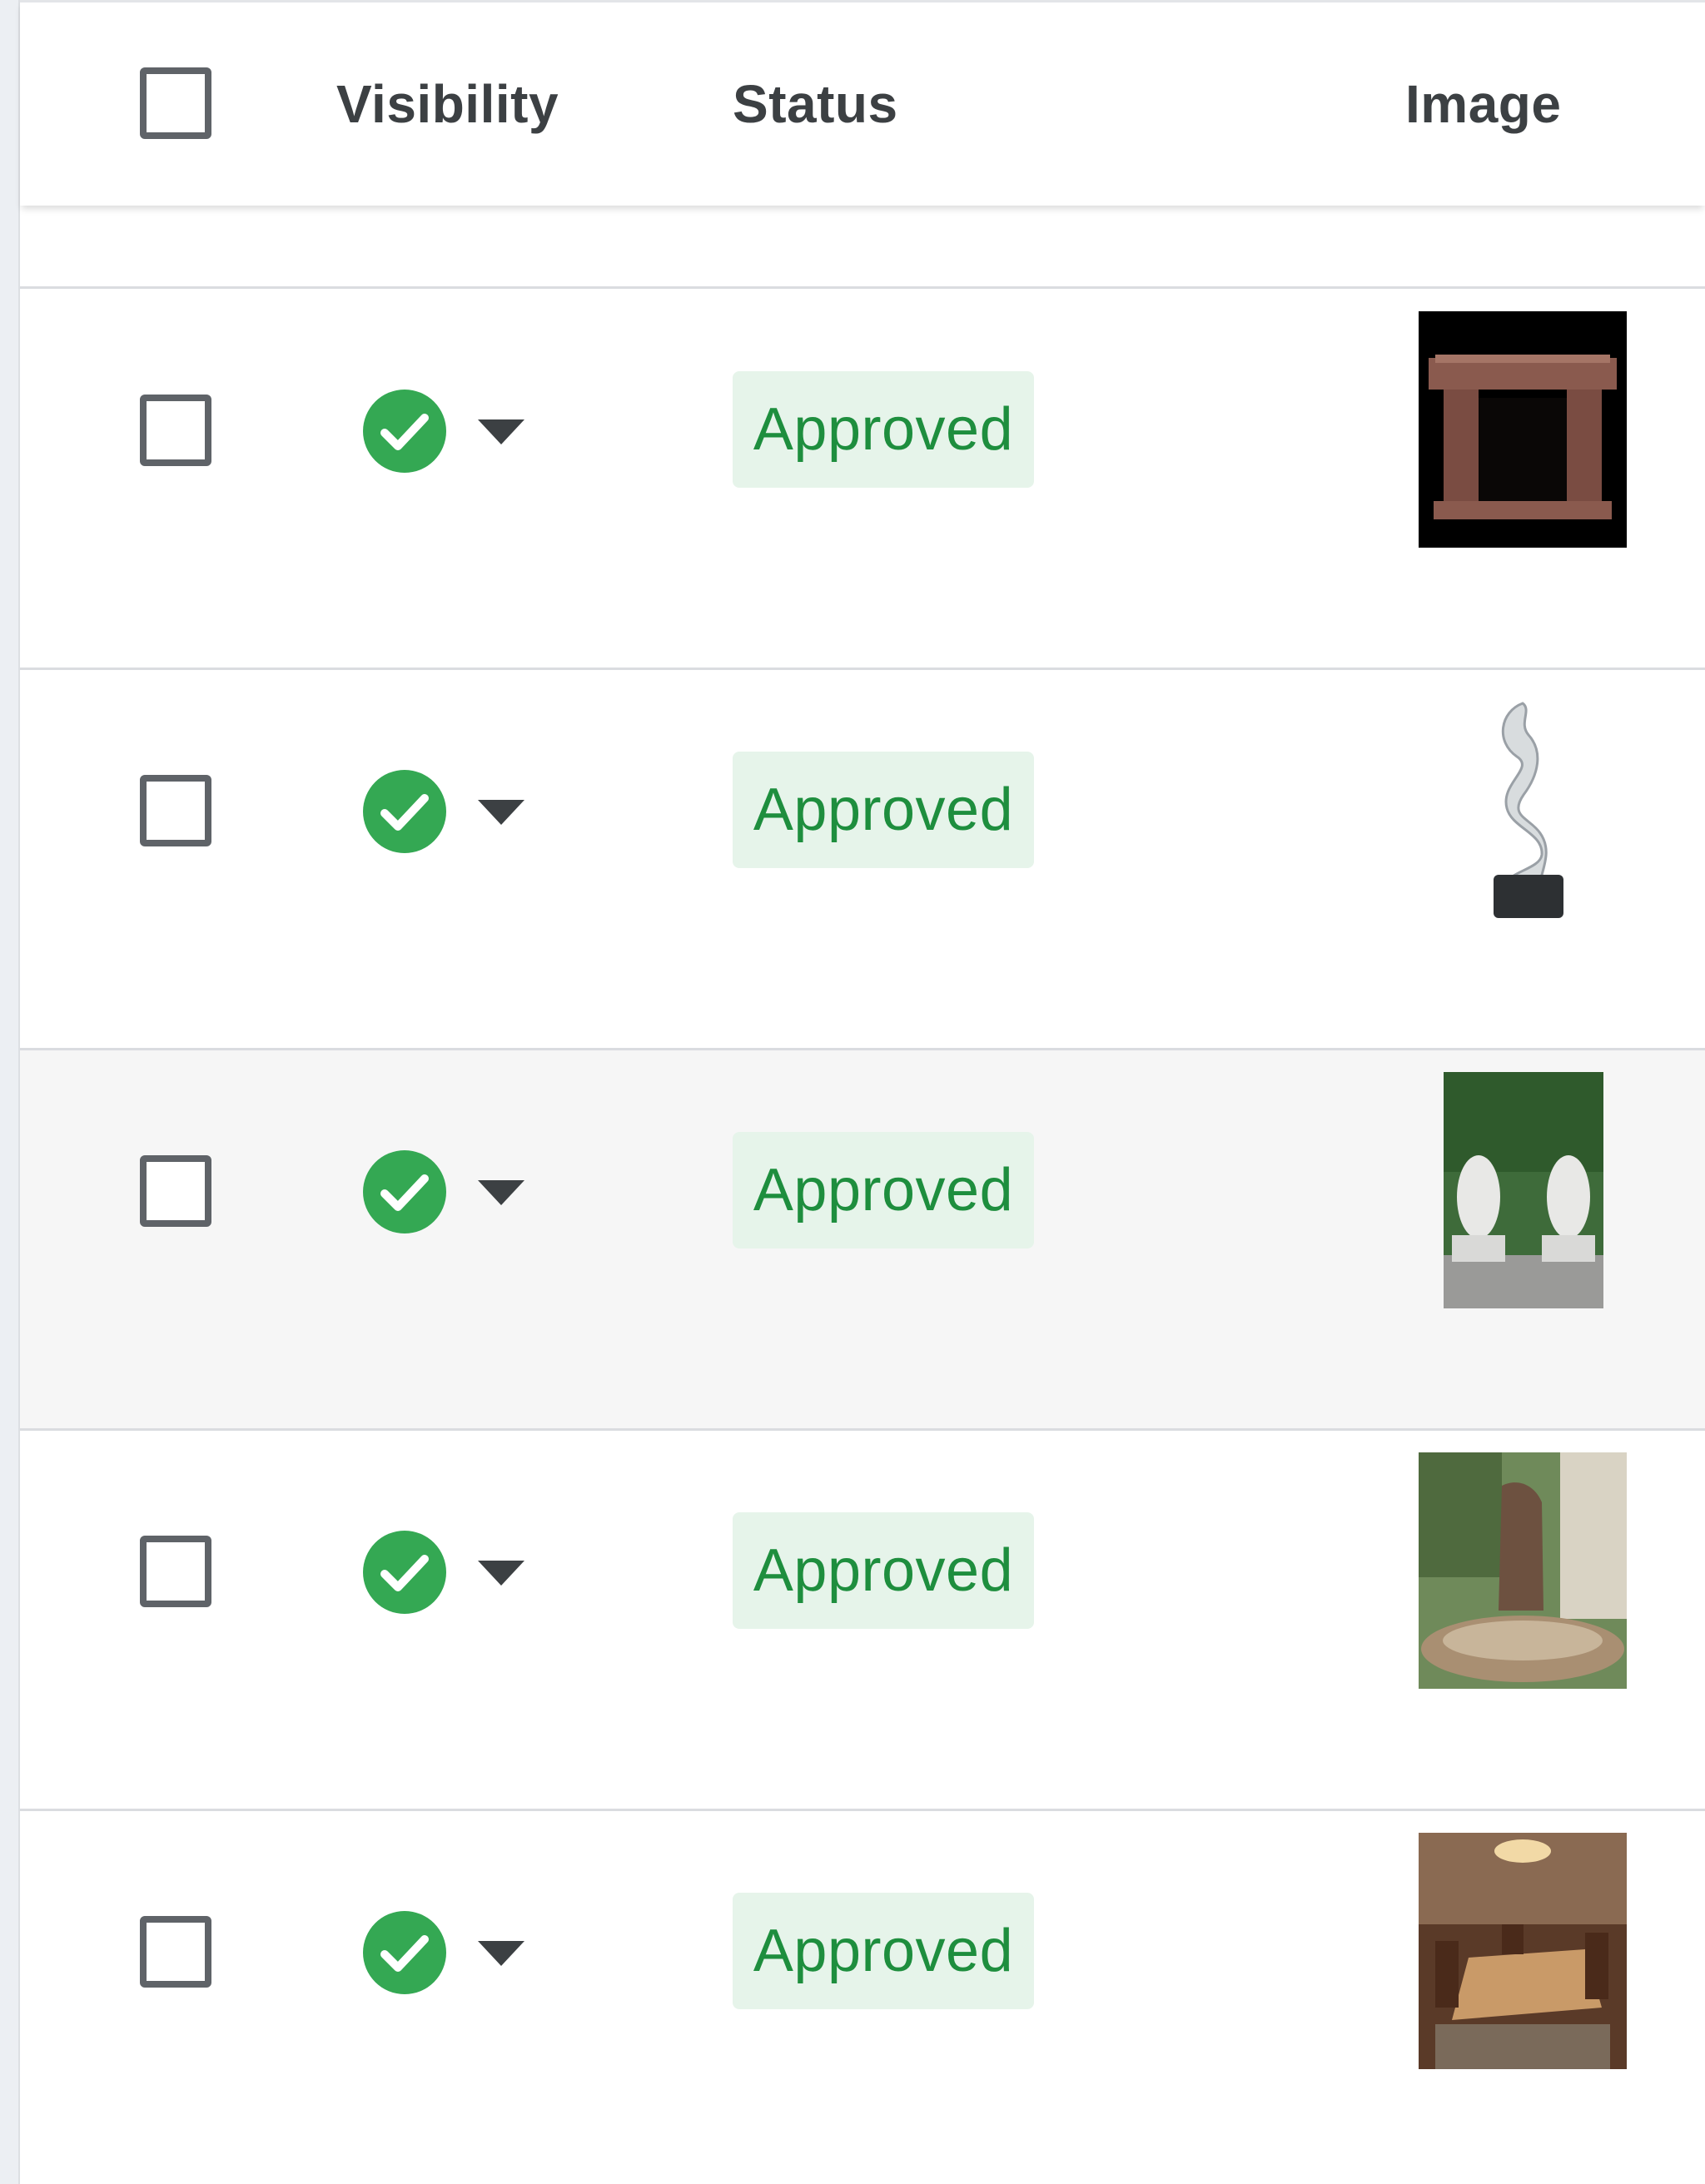  What do you see at coordinates (1483, 104) in the screenshot?
I see `column-header-image: Image` at bounding box center [1483, 104].